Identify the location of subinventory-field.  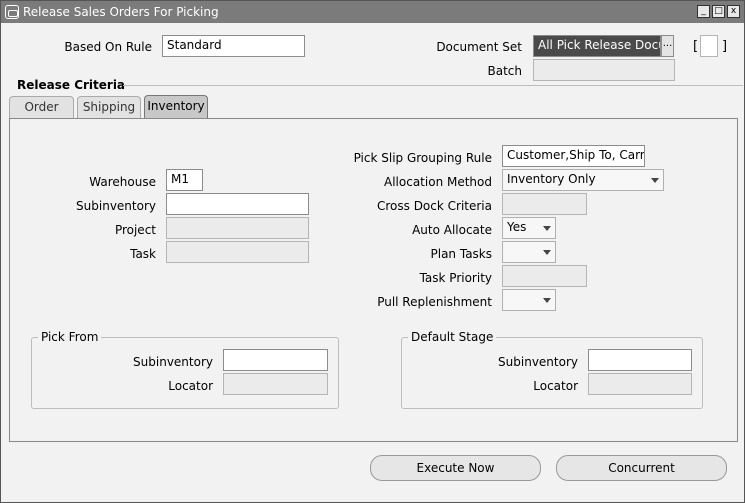
(237, 204).